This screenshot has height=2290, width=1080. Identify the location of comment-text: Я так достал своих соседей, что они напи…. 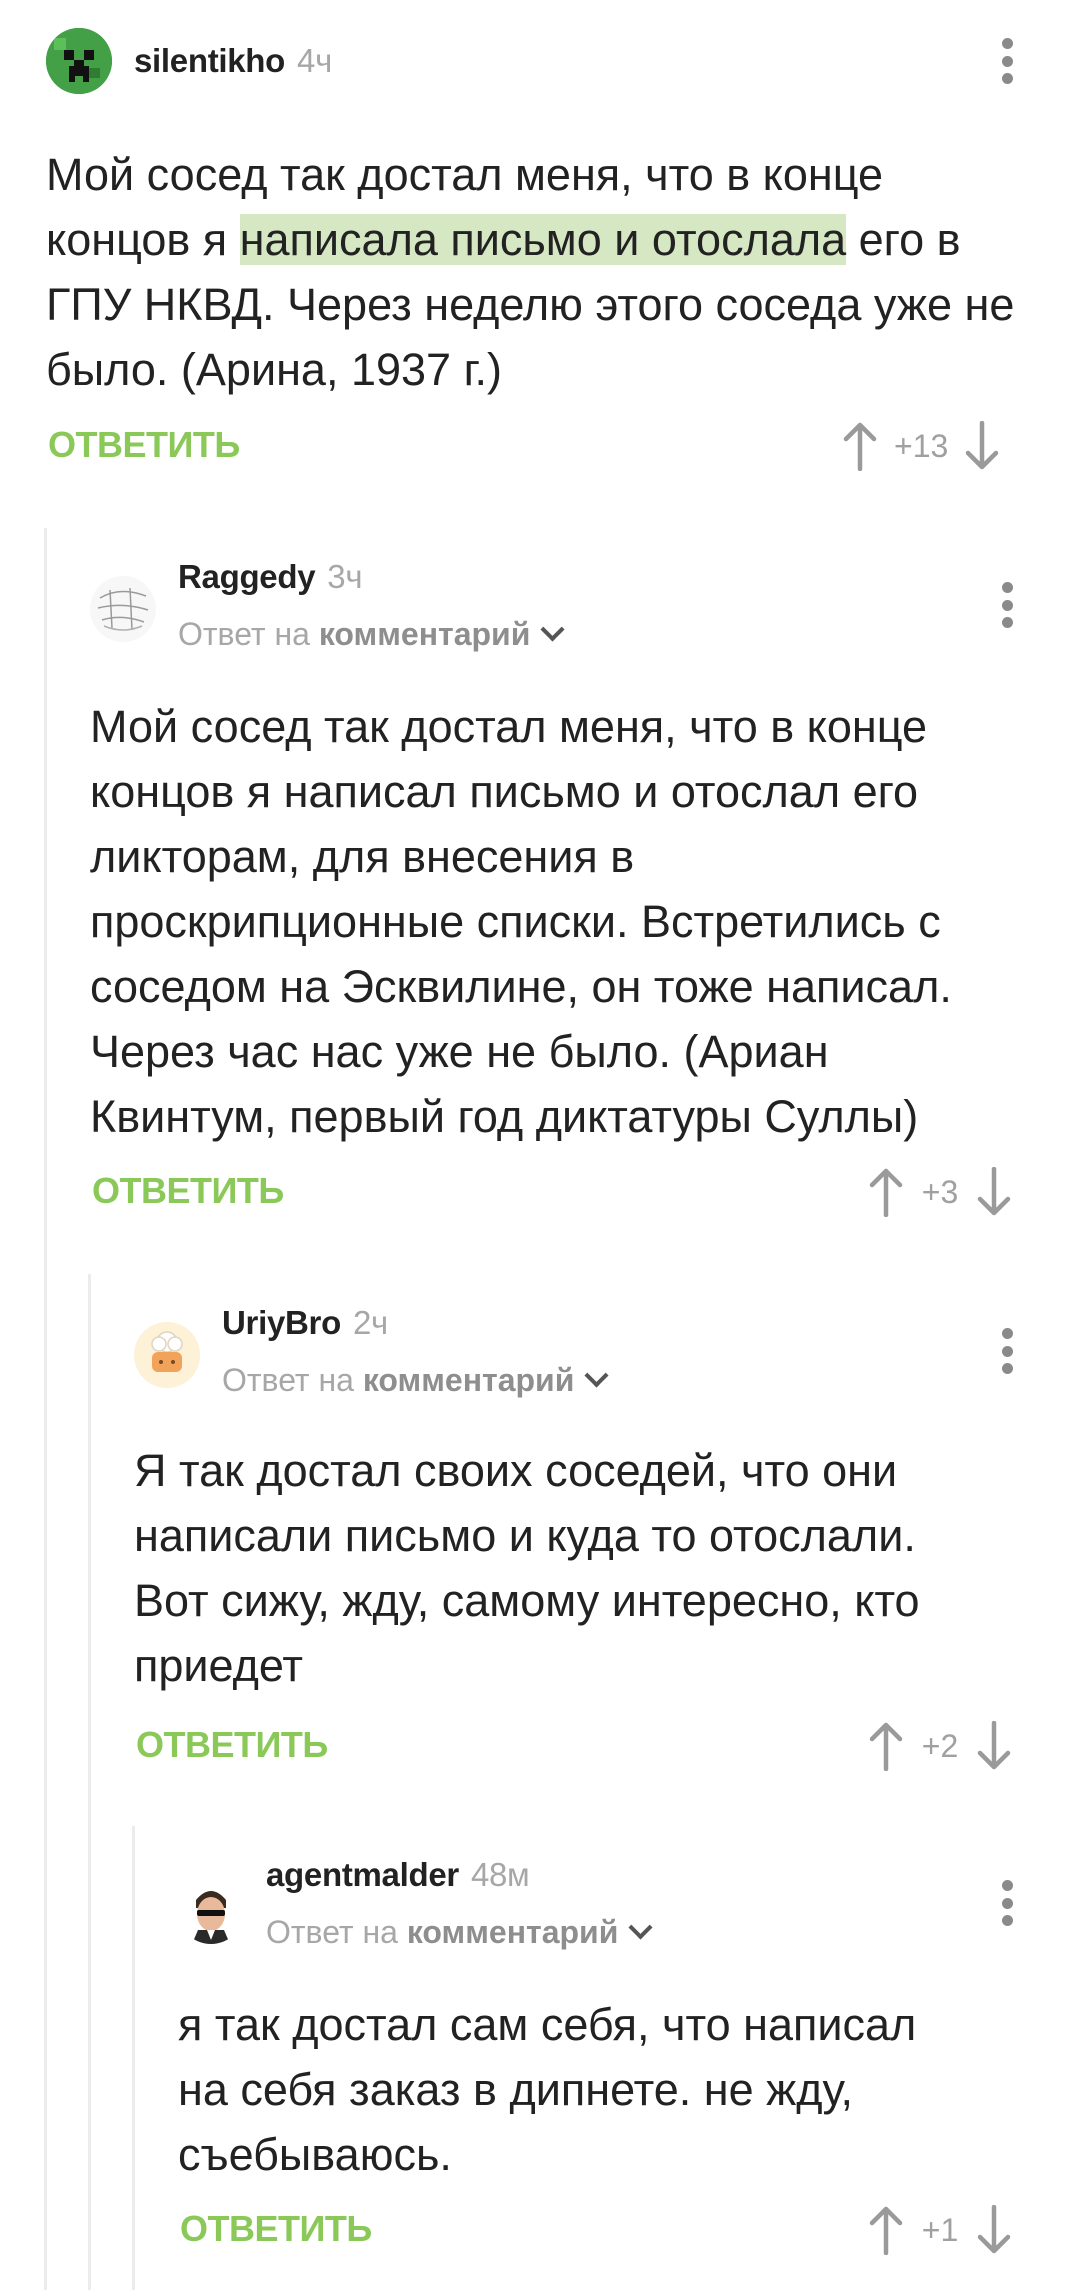
(527, 1568).